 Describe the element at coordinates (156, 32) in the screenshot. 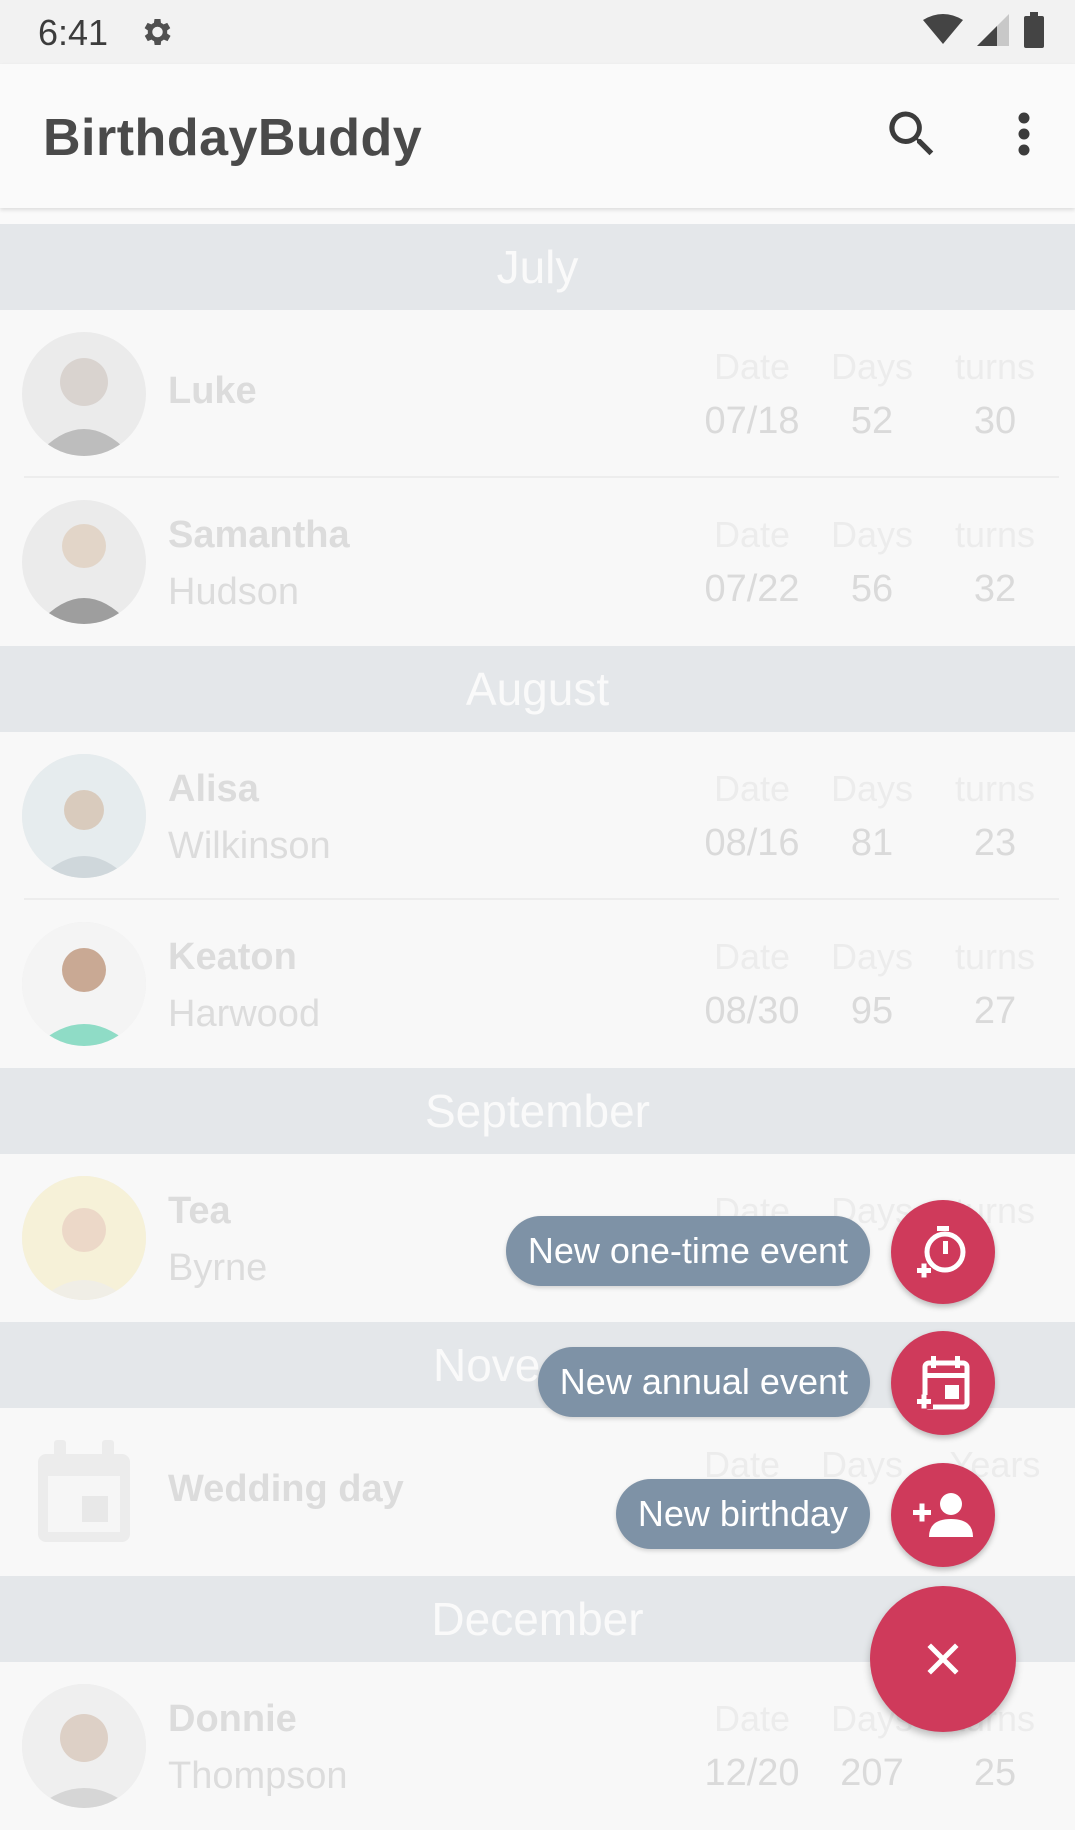

I see `settings-gear-icon` at that location.